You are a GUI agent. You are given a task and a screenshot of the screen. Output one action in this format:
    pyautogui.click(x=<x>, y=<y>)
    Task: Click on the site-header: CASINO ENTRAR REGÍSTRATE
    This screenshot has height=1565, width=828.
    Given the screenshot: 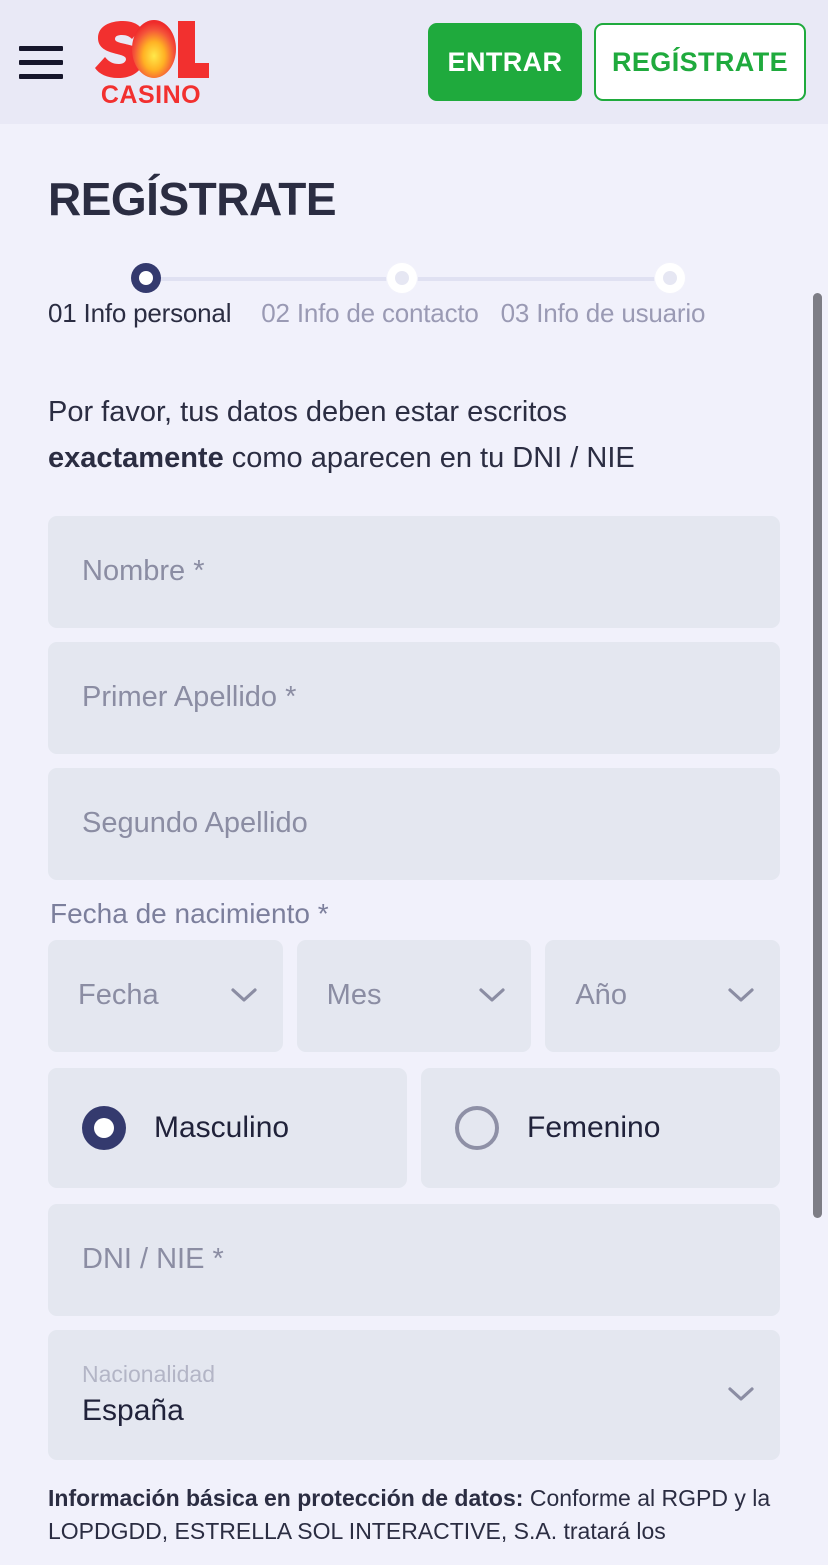 What is the action you would take?
    pyautogui.click(x=414, y=62)
    